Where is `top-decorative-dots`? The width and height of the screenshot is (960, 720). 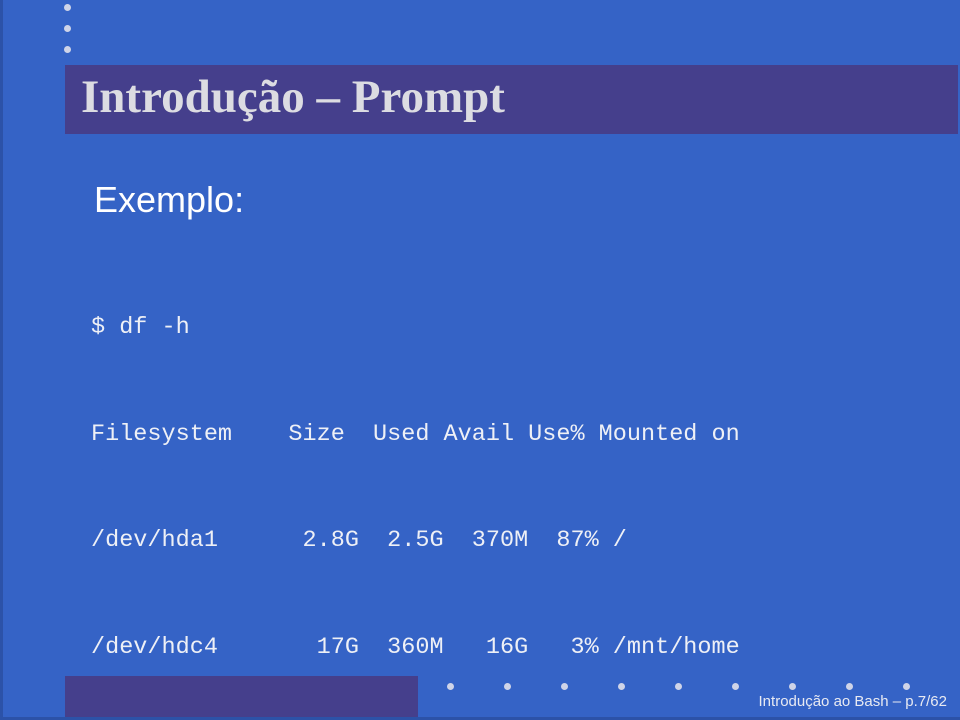 top-decorative-dots is located at coordinates (71, 31).